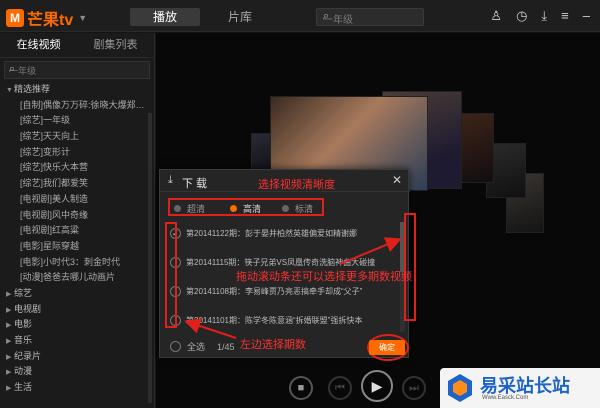 The height and width of the screenshot is (408, 600). Describe the element at coordinates (23, 387) in the screenshot. I see `sidebar-item-label: 生活` at that location.